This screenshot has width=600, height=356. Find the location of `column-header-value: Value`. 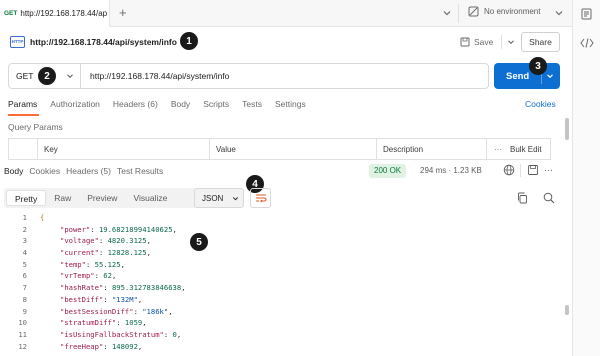

column-header-value: Value is located at coordinates (226, 149).